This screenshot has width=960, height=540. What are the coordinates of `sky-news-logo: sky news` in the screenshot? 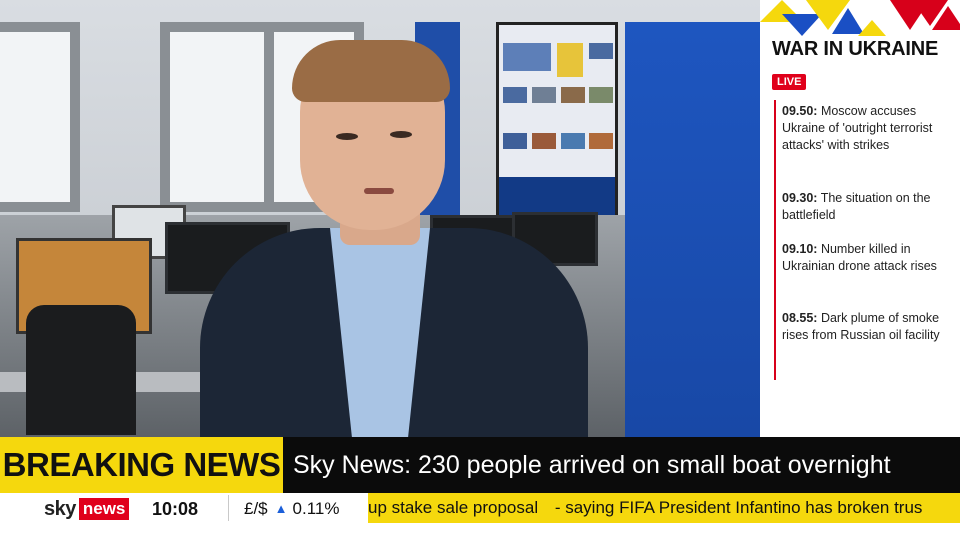 It's located at (87, 508).